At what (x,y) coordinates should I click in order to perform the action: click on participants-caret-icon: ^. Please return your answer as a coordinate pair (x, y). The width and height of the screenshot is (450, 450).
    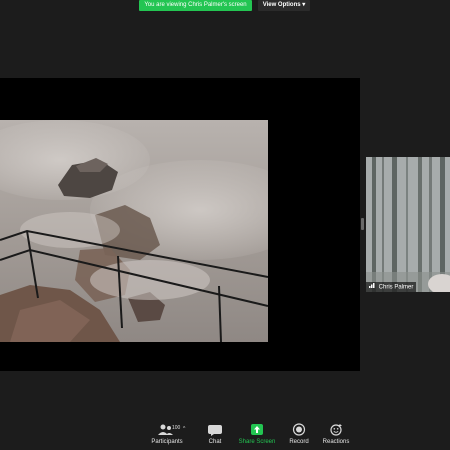
    Looking at the image, I should click on (184, 429).